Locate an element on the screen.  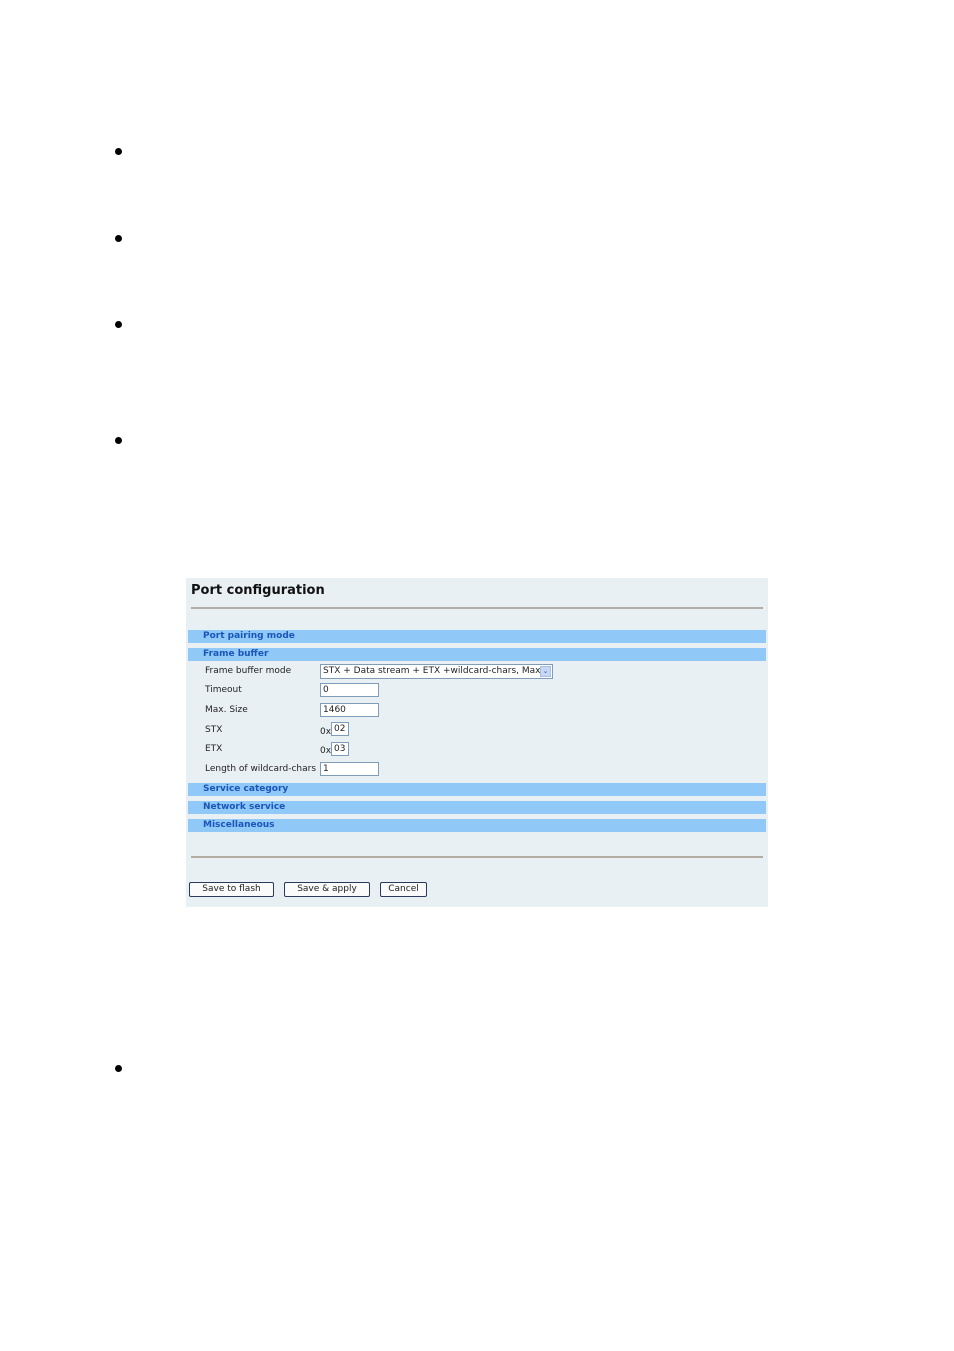
section-service-category: Service category is located at coordinates (477, 789).